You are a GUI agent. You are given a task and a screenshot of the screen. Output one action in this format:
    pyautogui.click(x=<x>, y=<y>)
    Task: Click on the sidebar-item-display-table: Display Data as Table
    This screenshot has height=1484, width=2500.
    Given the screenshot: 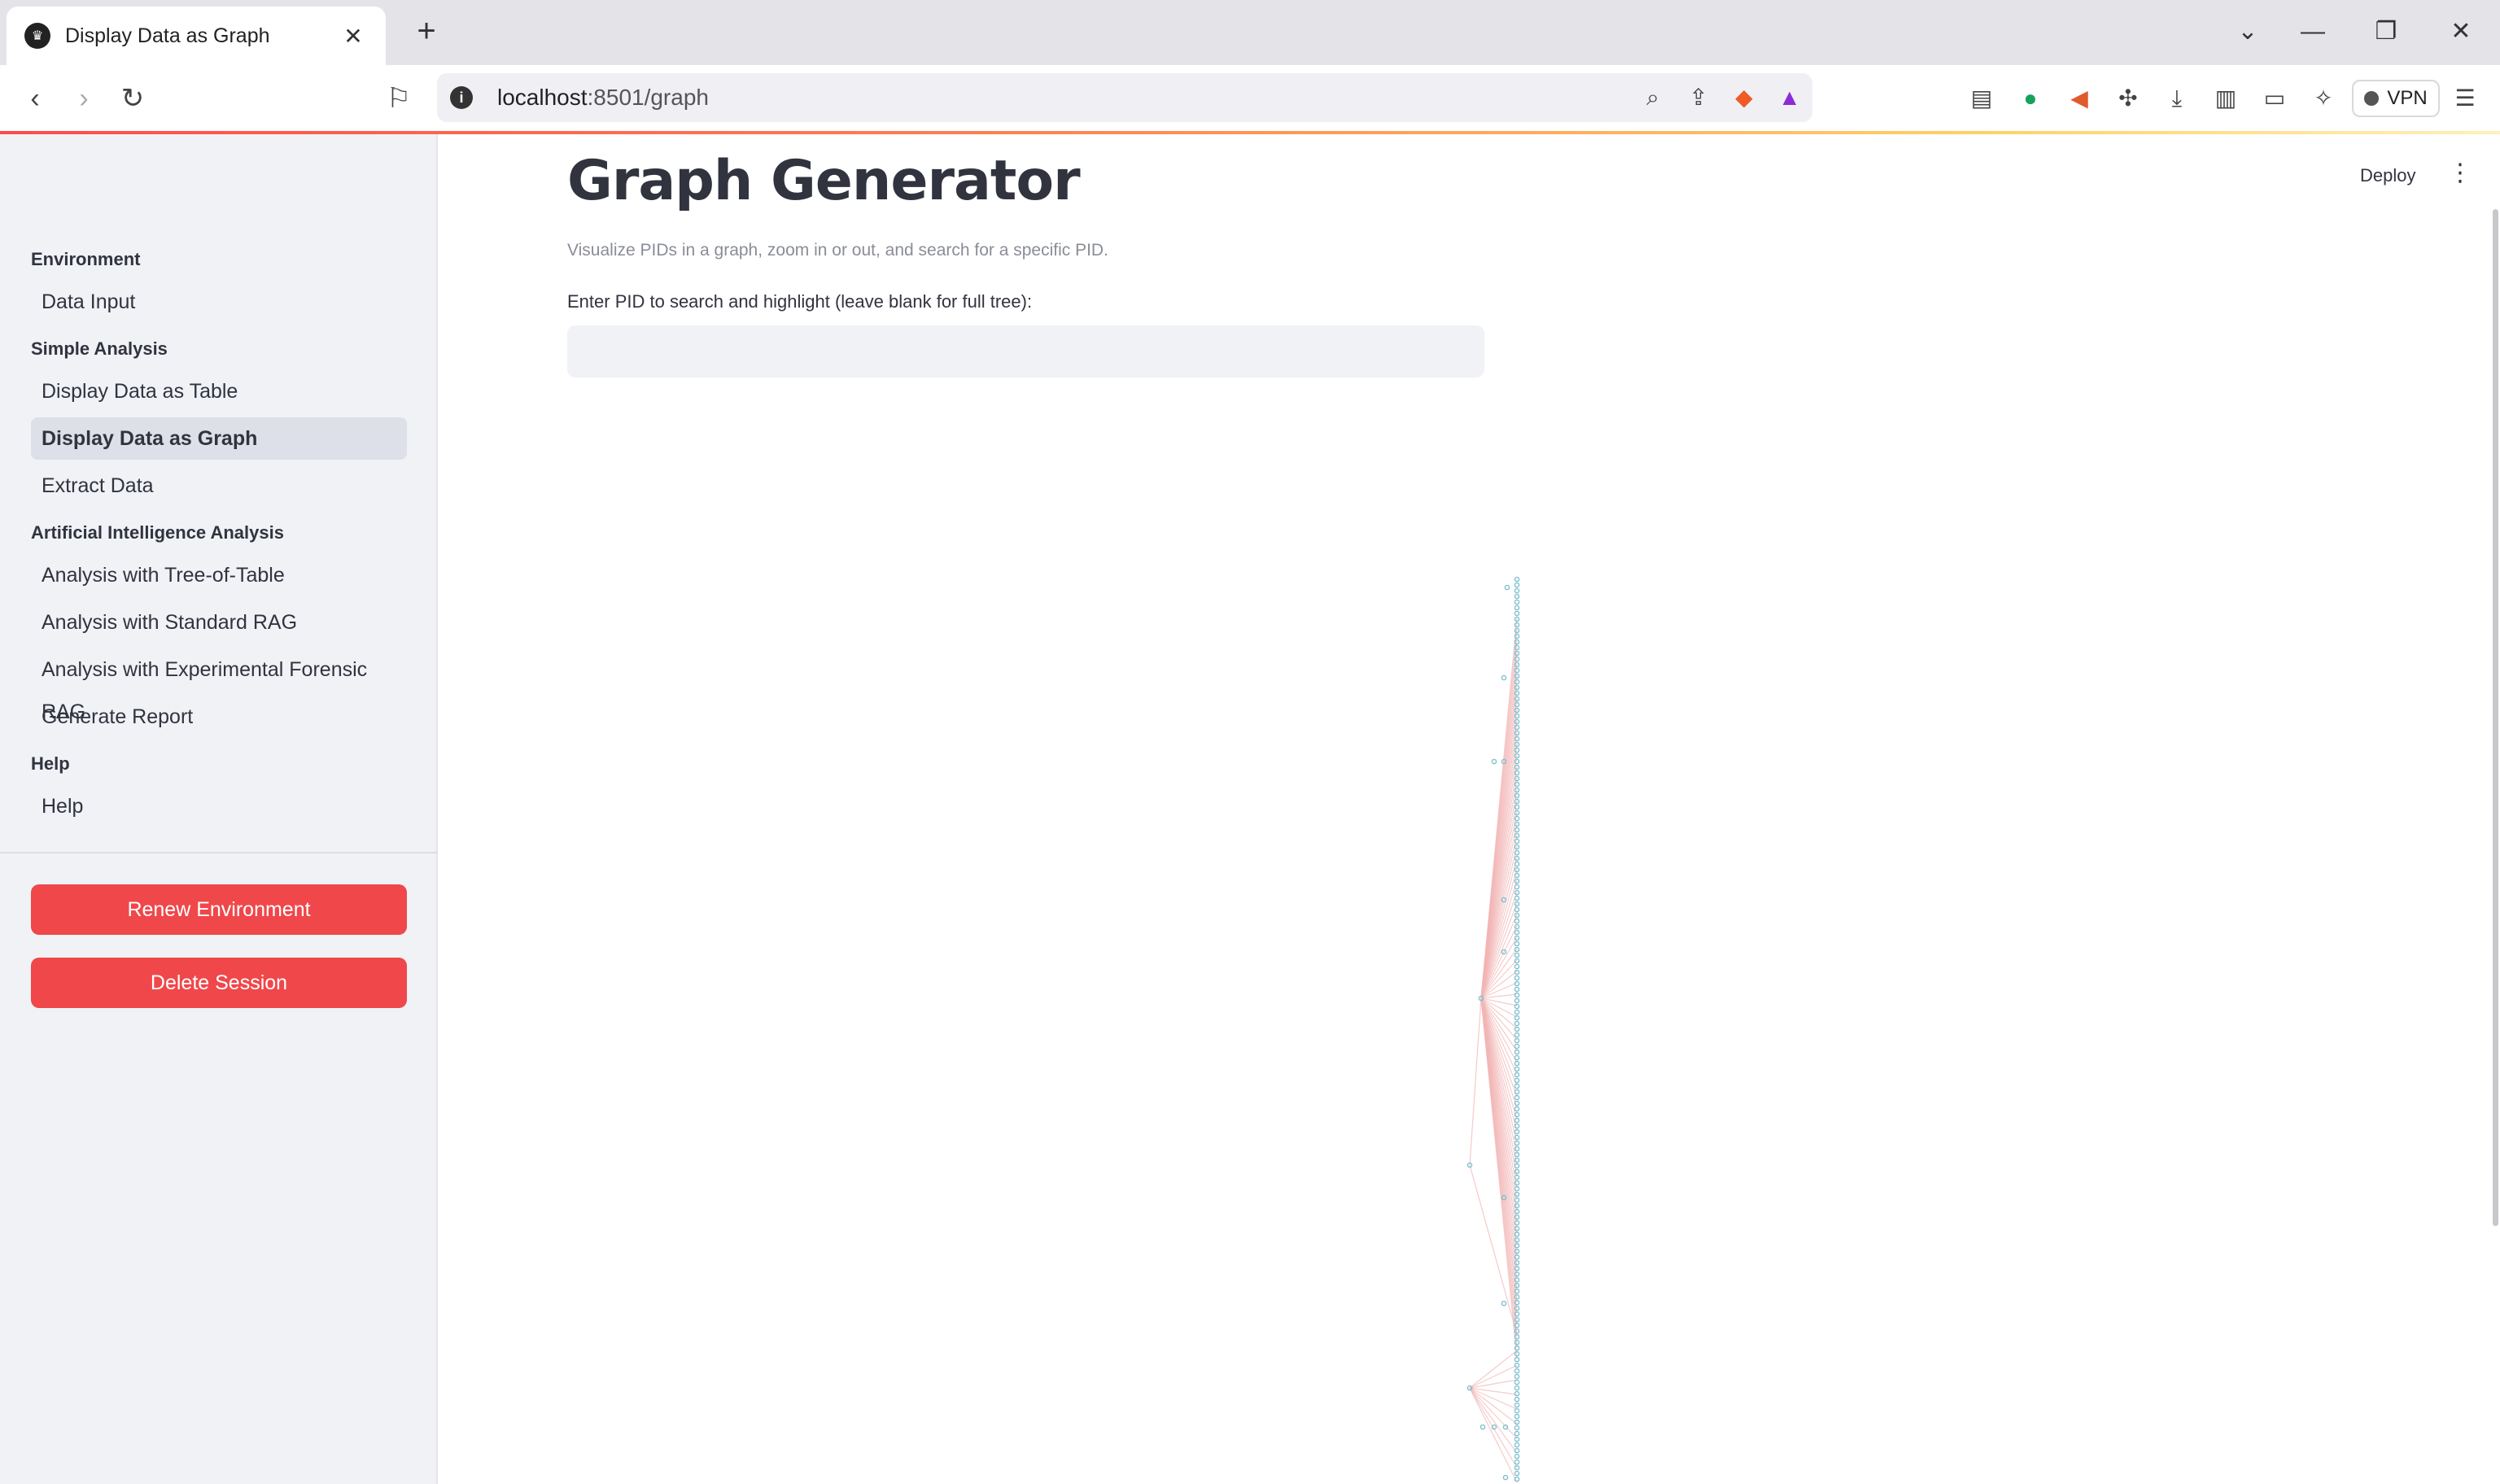 What is the action you would take?
    pyautogui.click(x=219, y=391)
    